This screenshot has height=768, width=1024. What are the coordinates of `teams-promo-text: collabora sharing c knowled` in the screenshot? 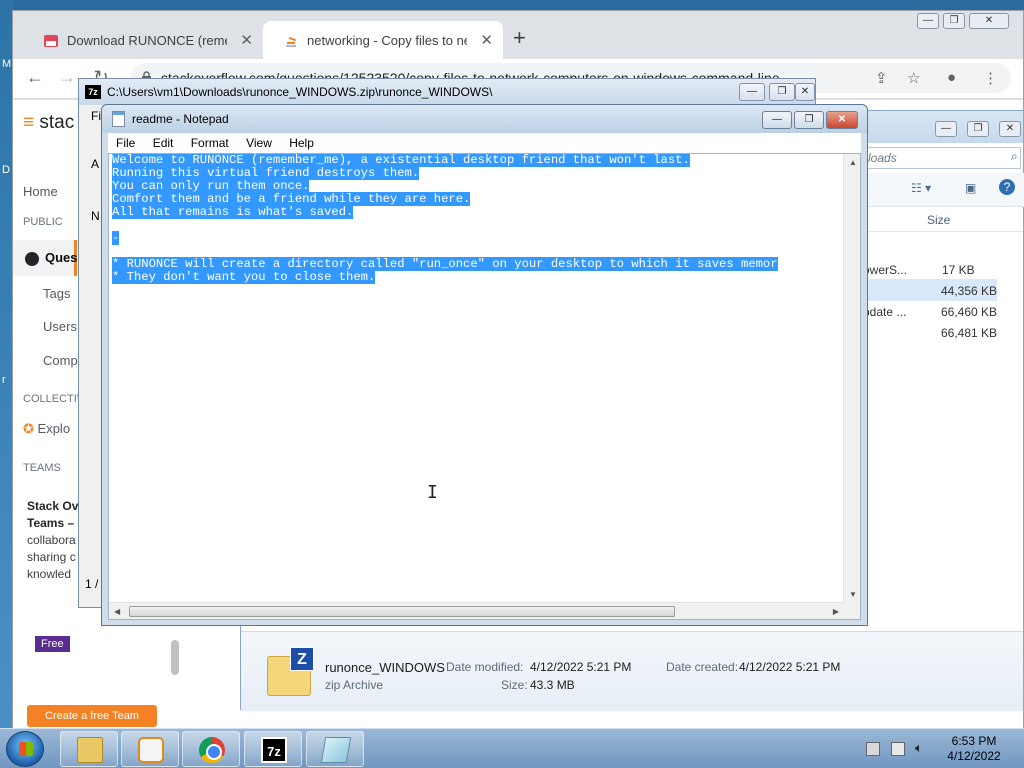 It's located at (51, 557).